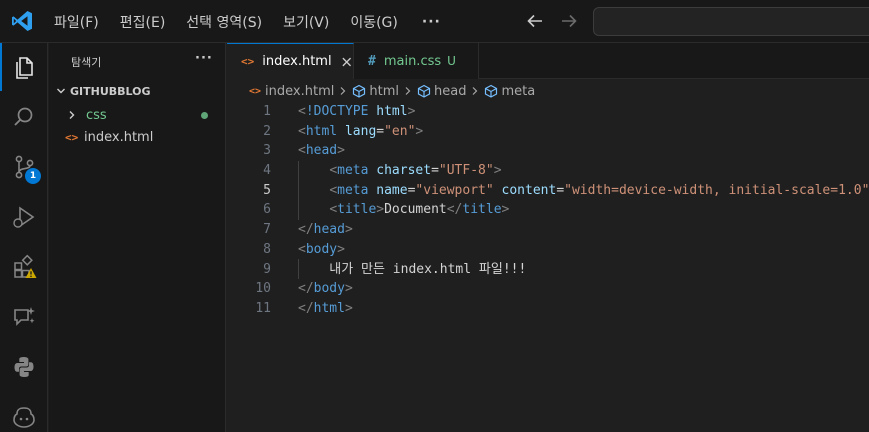 Image resolution: width=869 pixels, height=432 pixels. Describe the element at coordinates (204, 58) in the screenshot. I see `explorer-more-actions-button: ···` at that location.